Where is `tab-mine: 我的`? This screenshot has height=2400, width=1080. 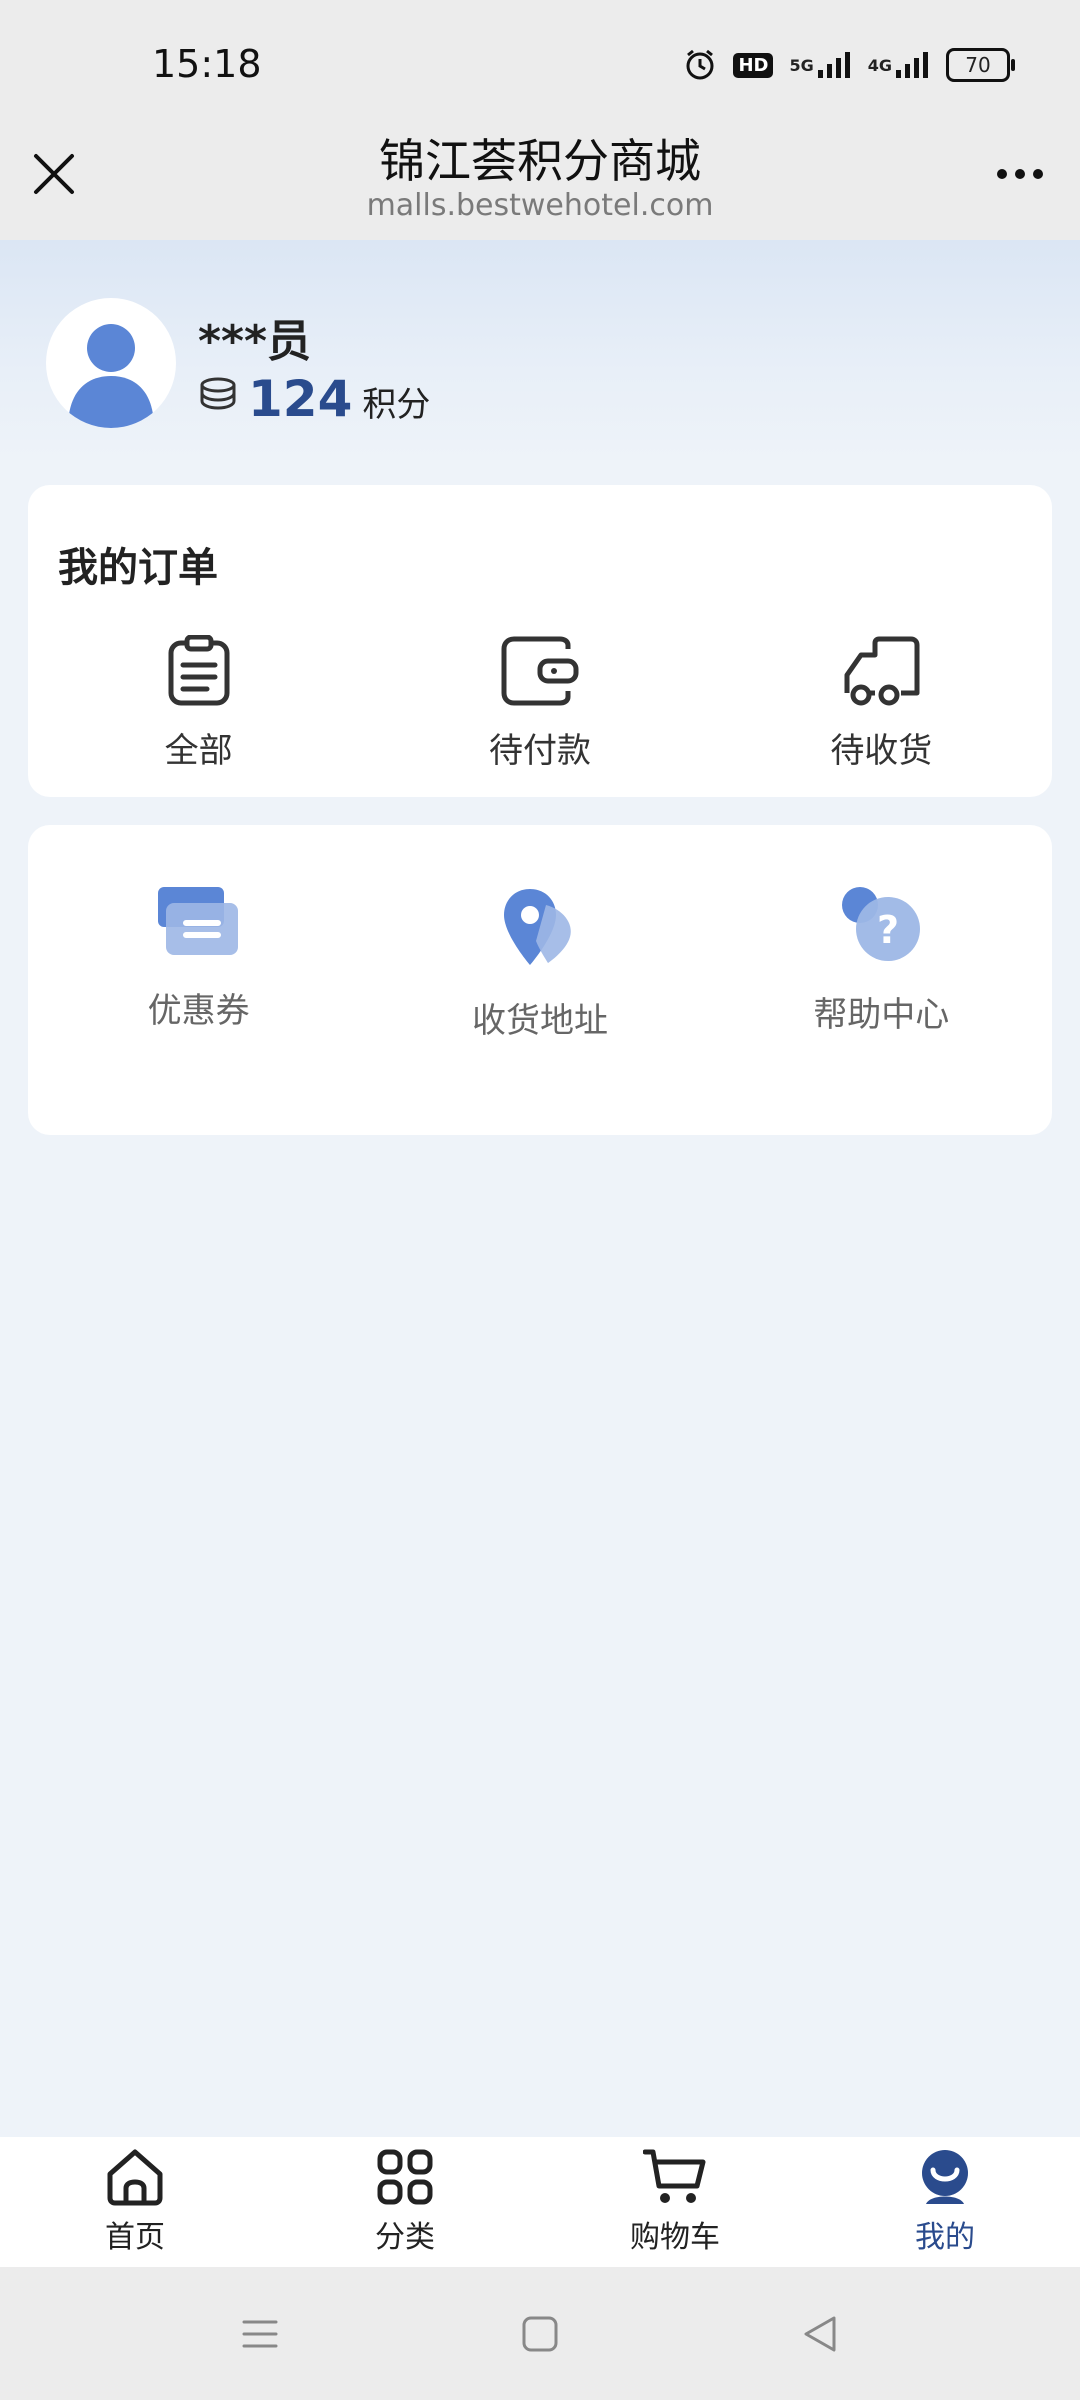
tab-mine: 我的 is located at coordinates (945, 2202).